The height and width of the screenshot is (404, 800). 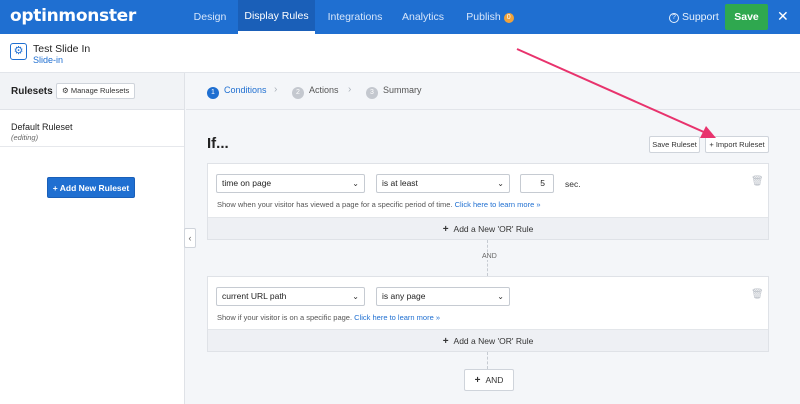 I want to click on step-actions: 2 Actions, so click(x=315, y=92).